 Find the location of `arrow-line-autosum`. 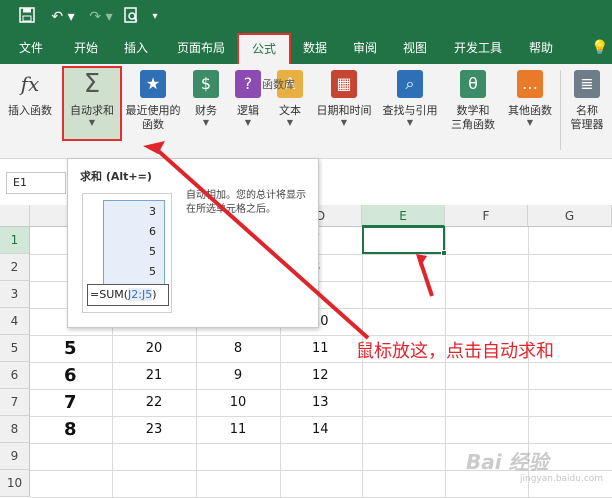

arrow-line-autosum is located at coordinates (261, 243).